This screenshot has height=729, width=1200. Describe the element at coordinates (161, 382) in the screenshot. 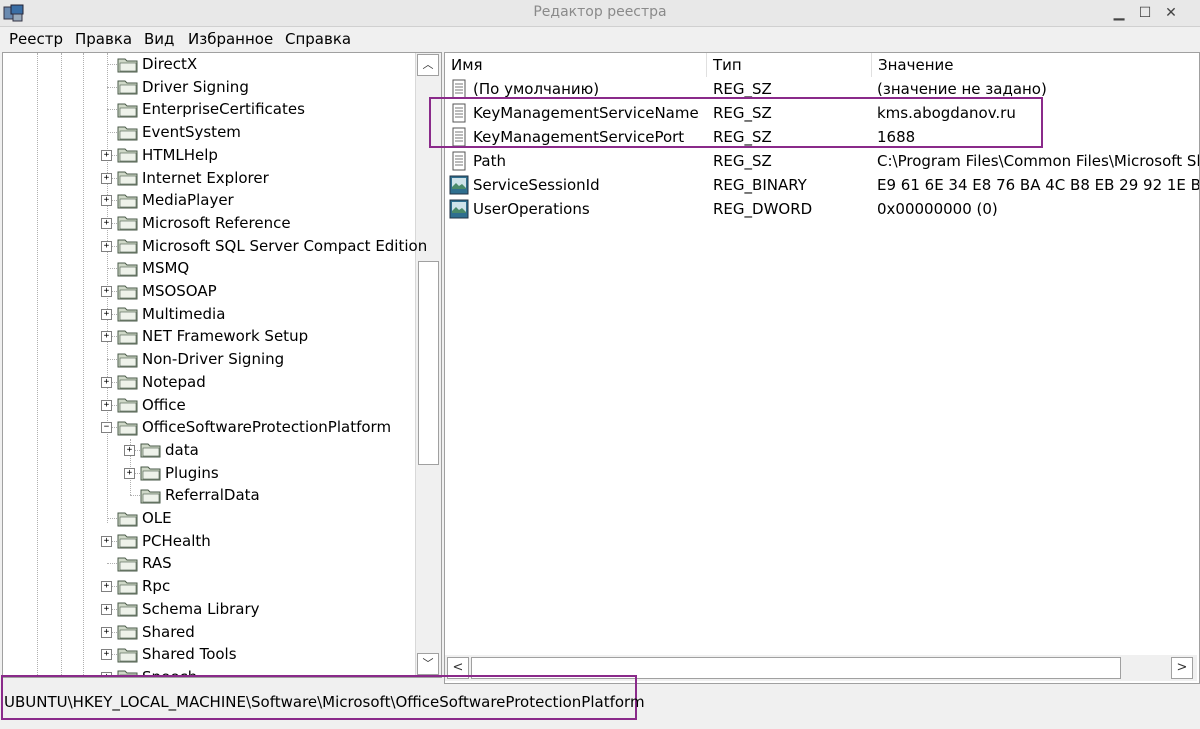

I see `tree-item: Notepad` at that location.